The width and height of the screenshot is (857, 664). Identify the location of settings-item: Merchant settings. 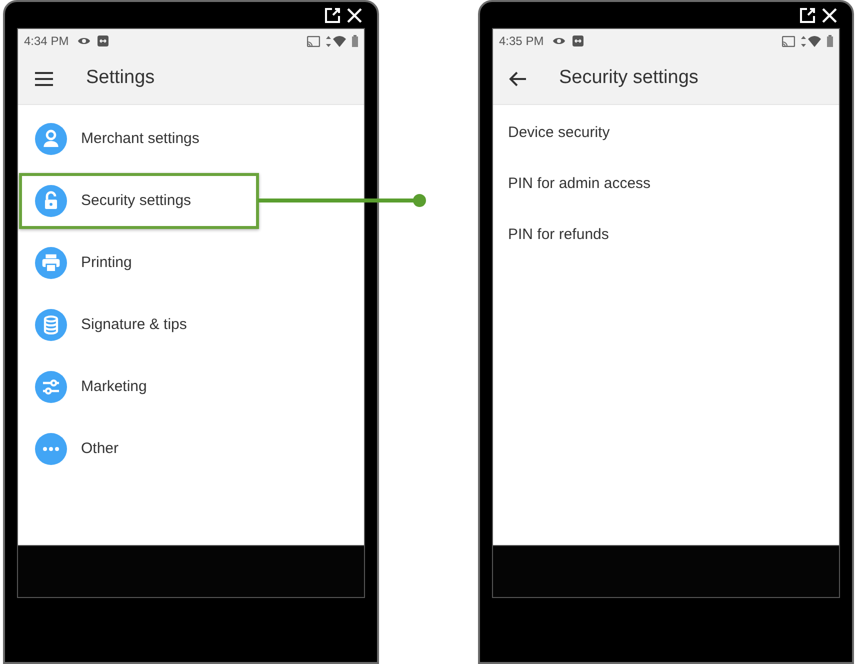
(139, 139).